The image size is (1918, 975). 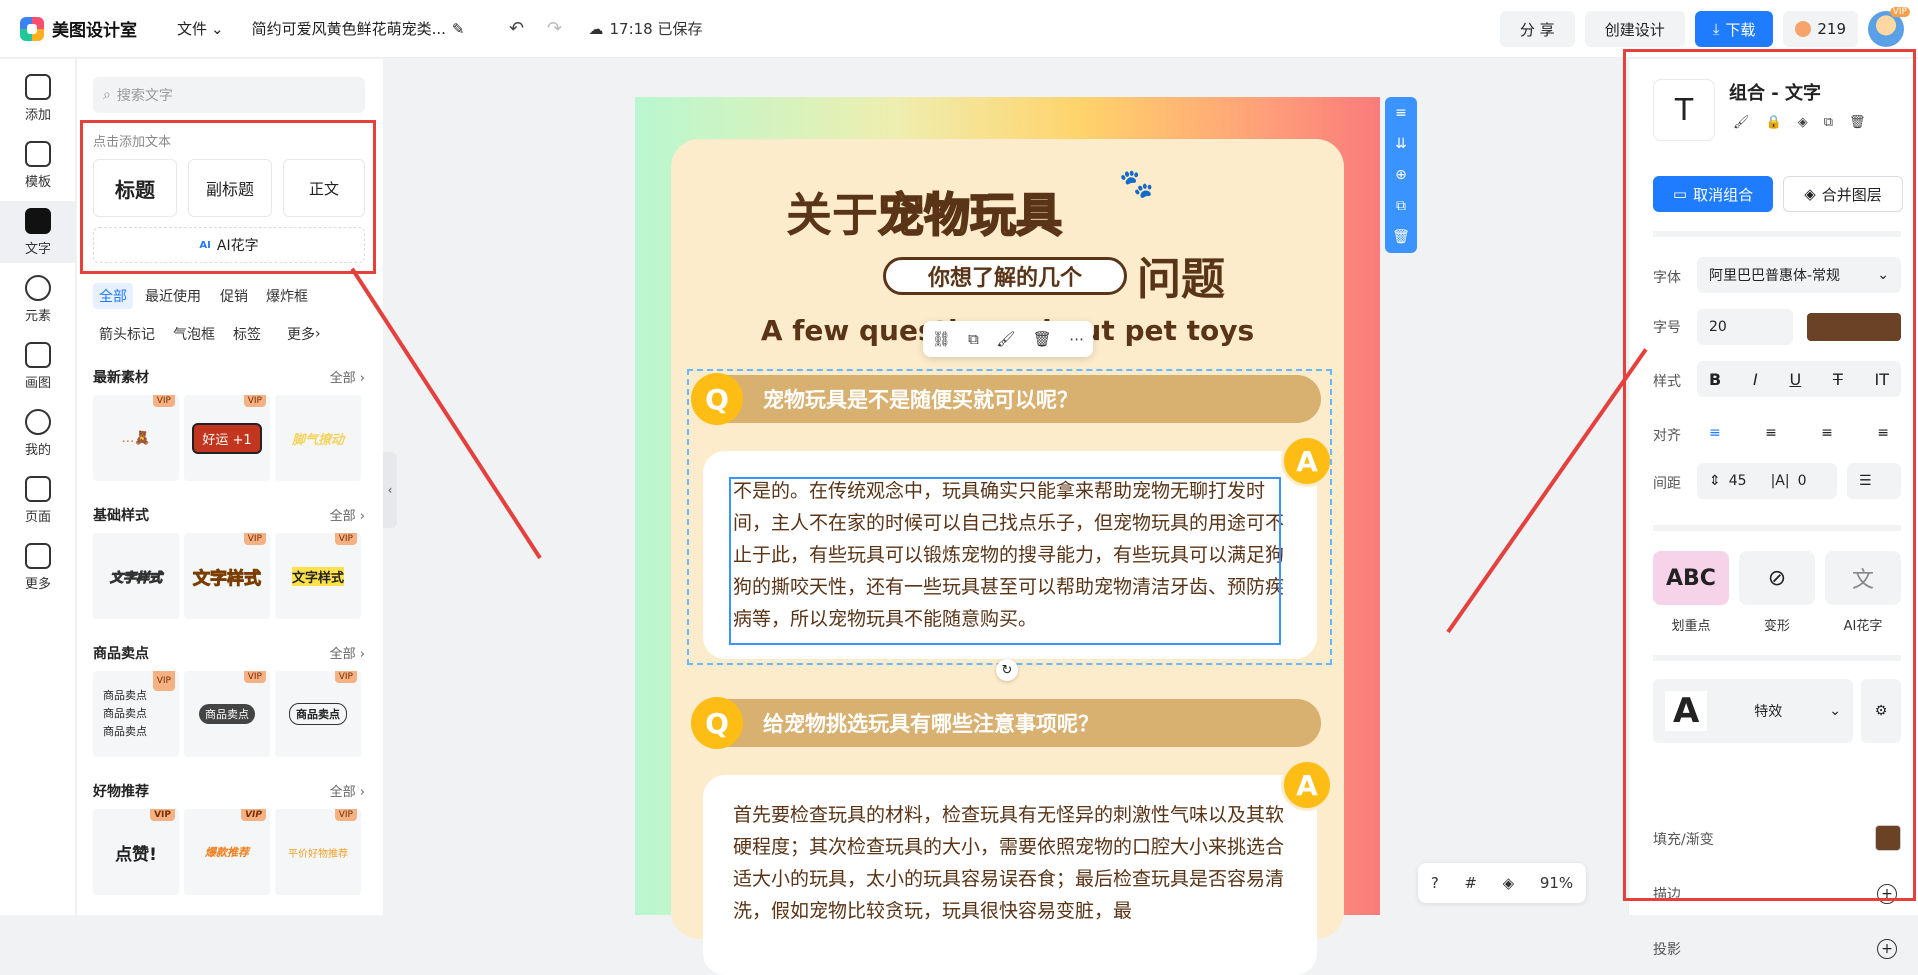 What do you see at coordinates (32, 28) in the screenshot?
I see `logo-icon` at bounding box center [32, 28].